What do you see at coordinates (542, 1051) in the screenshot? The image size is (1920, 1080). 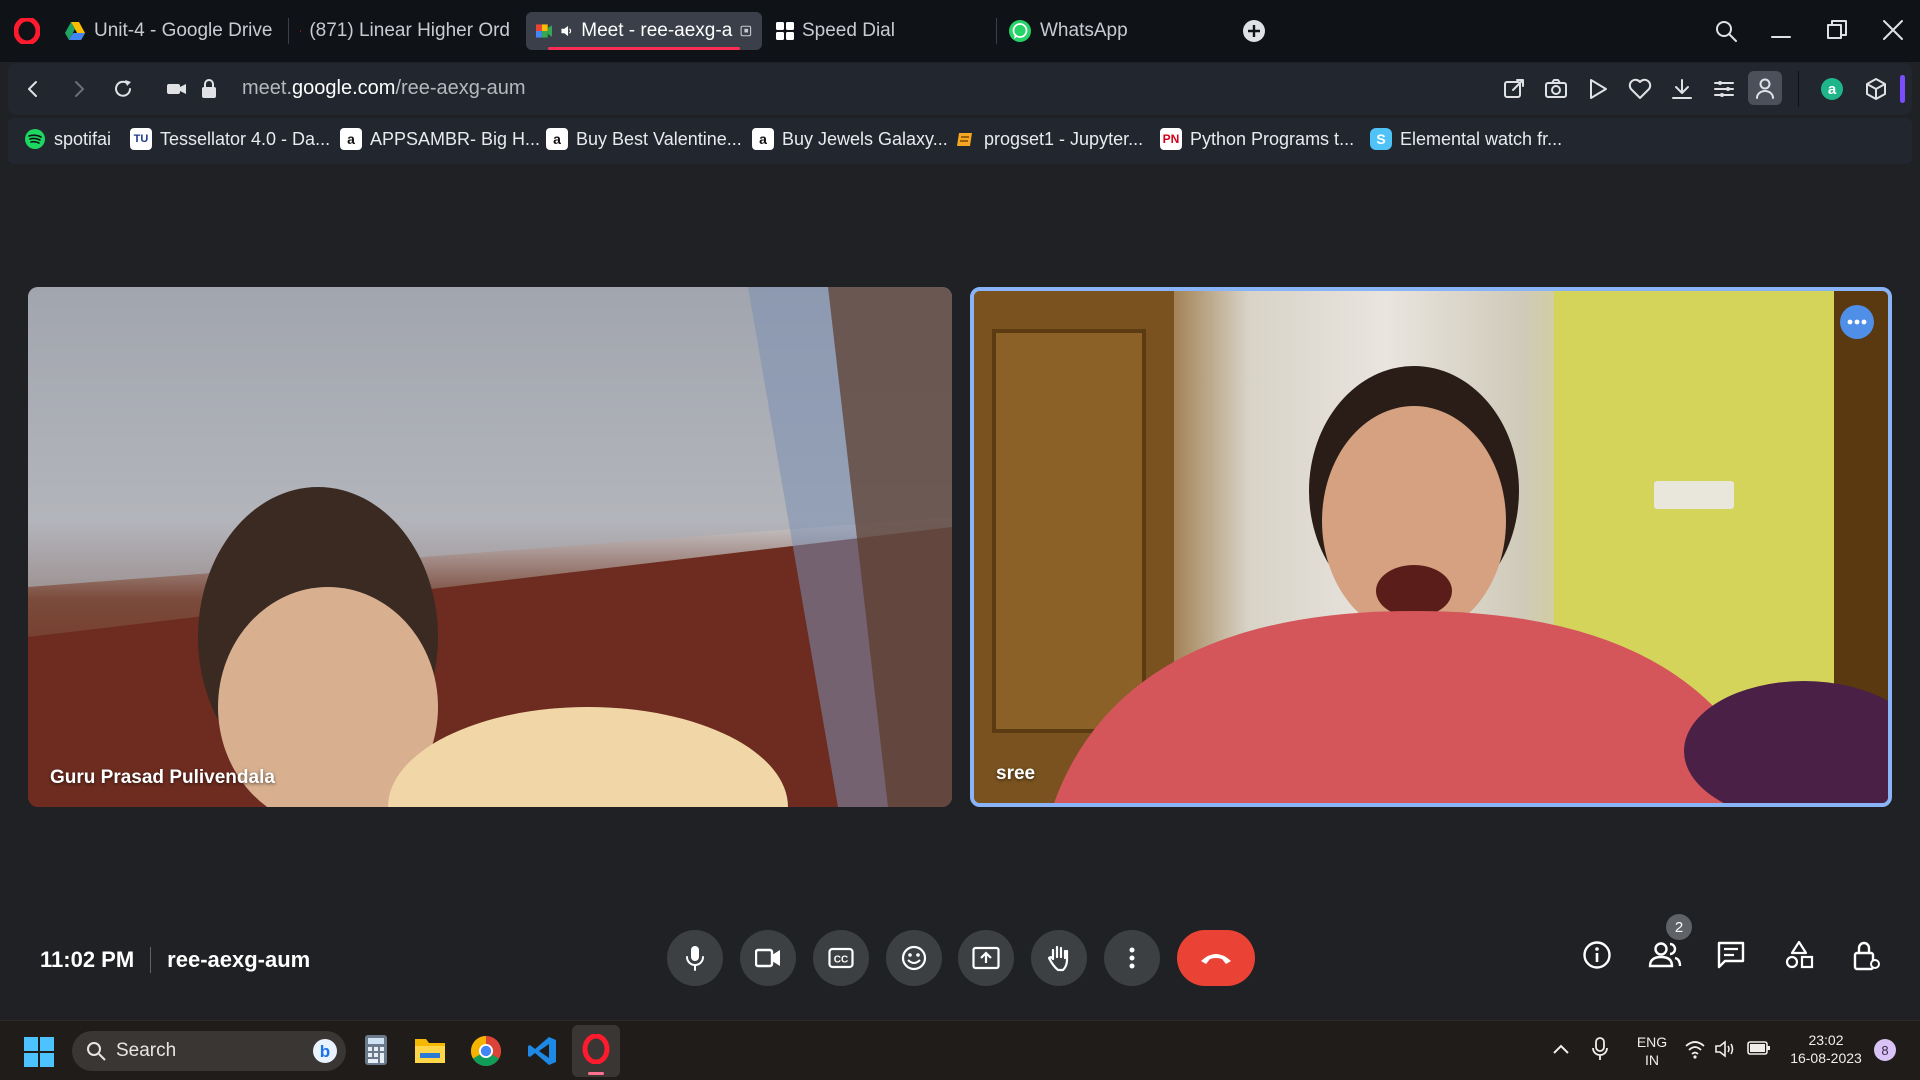 I see `vscode-icon` at bounding box center [542, 1051].